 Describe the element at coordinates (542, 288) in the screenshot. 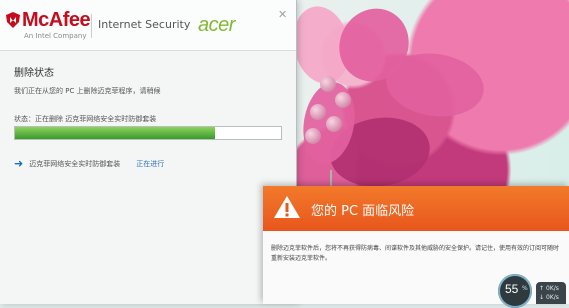

I see `upload-arrow-icon: ↑` at that location.